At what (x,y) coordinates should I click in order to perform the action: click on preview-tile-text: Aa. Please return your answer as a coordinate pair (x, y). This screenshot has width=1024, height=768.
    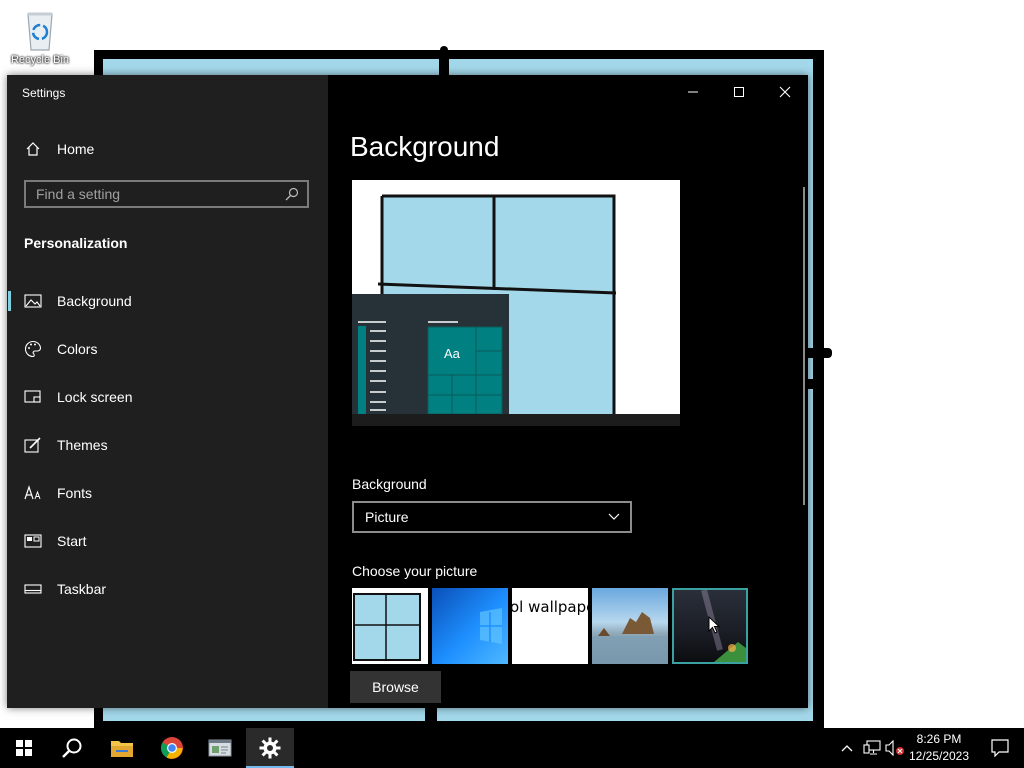
    Looking at the image, I should click on (452, 353).